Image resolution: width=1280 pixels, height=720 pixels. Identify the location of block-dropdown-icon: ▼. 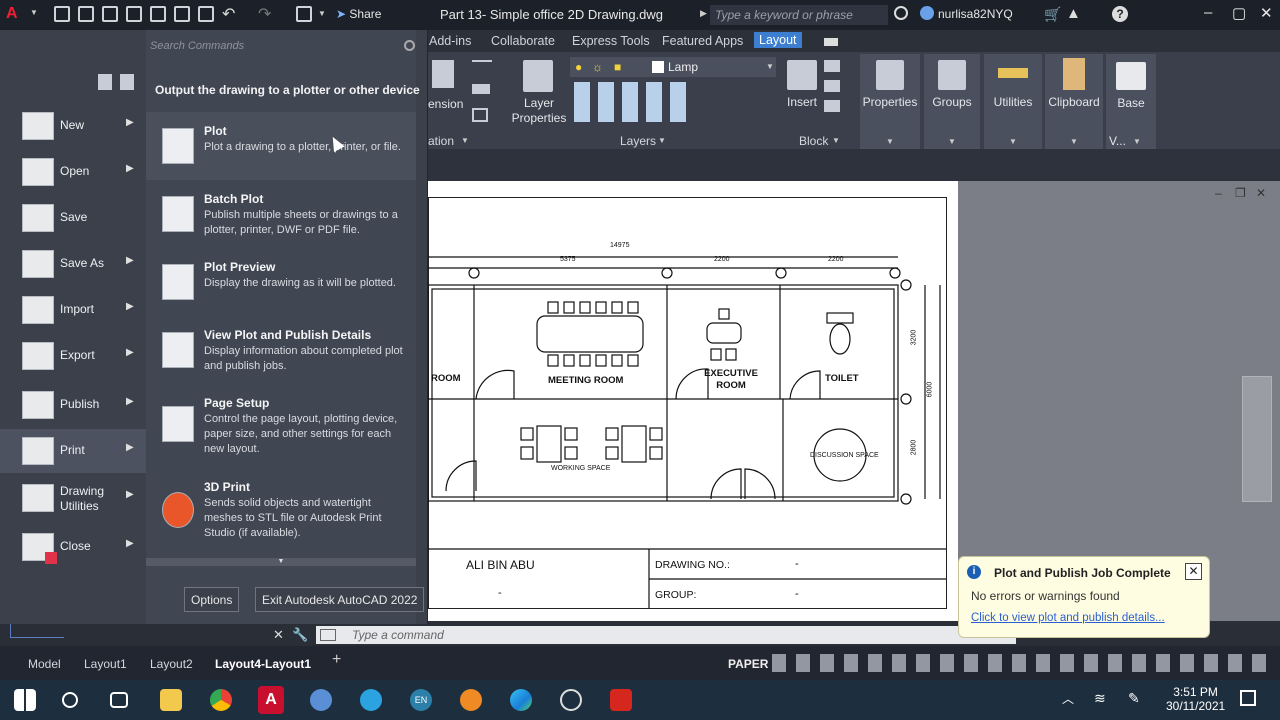
(836, 140).